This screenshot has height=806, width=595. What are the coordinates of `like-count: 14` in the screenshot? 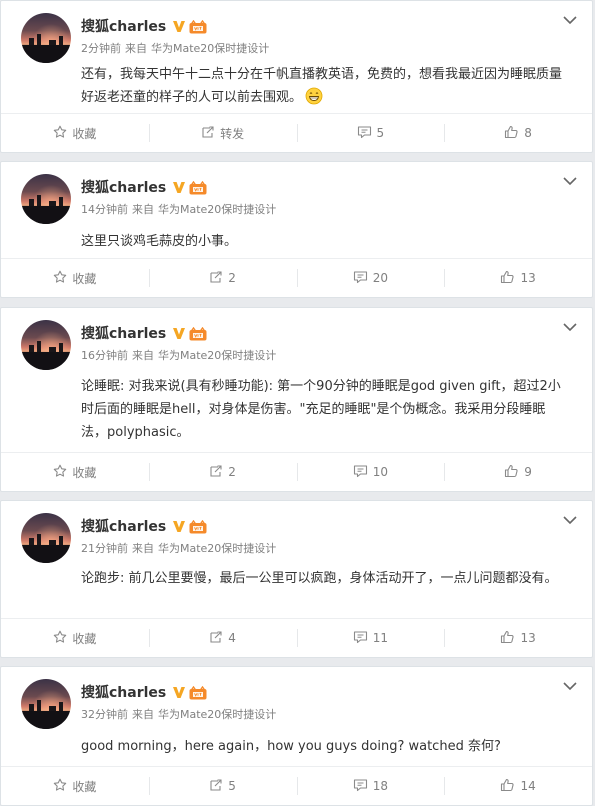 It's located at (528, 786).